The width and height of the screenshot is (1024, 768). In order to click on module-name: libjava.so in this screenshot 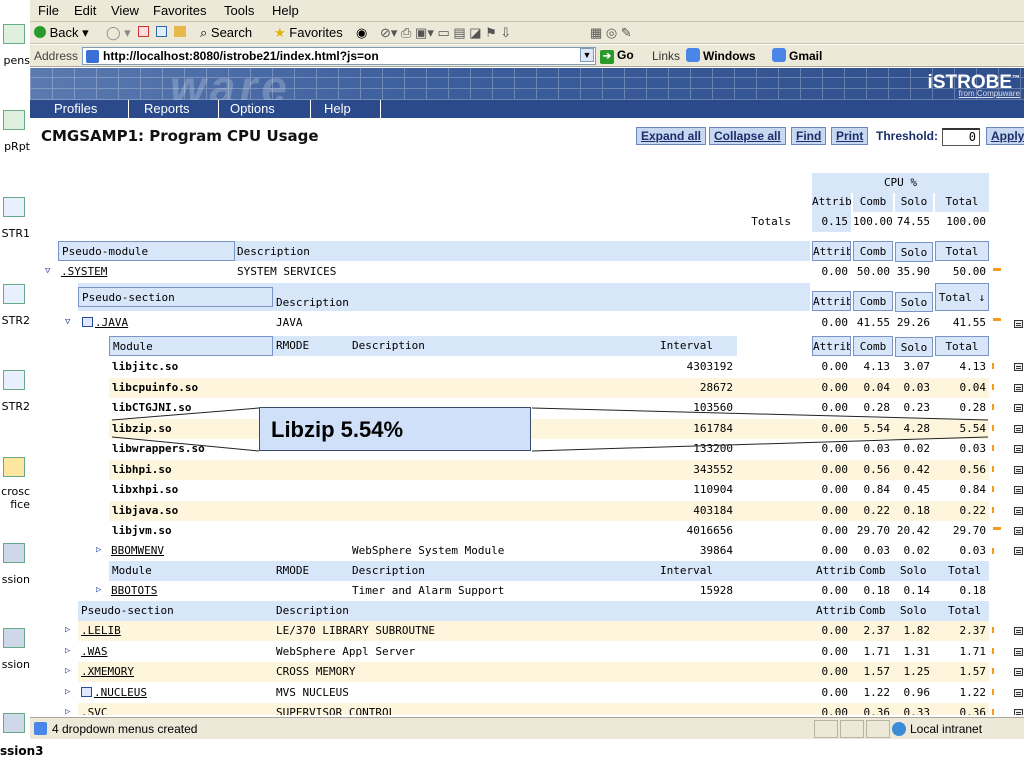, I will do `click(192, 511)`.